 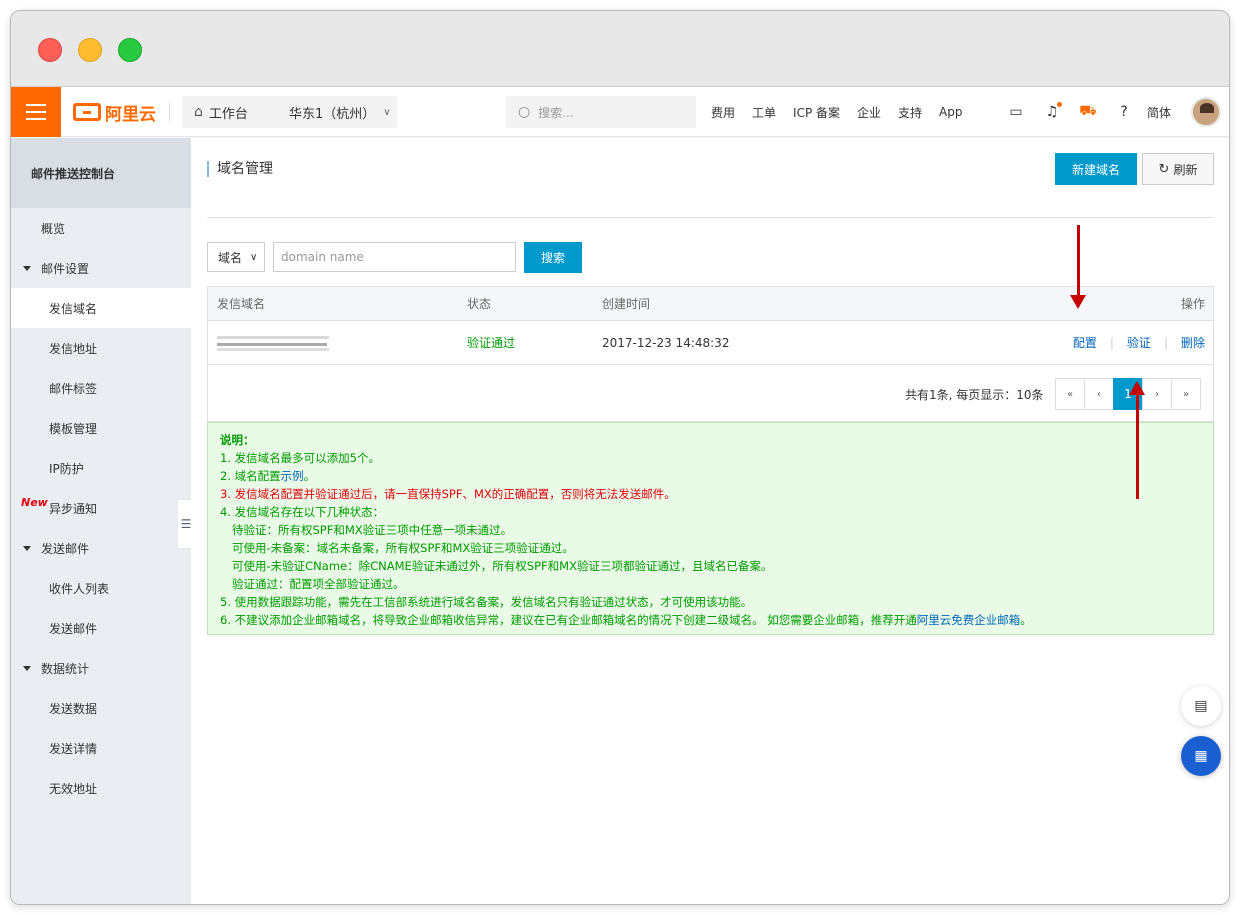 I want to click on note-line: 1. 发信域名最多可以添加5个。, so click(x=300, y=458).